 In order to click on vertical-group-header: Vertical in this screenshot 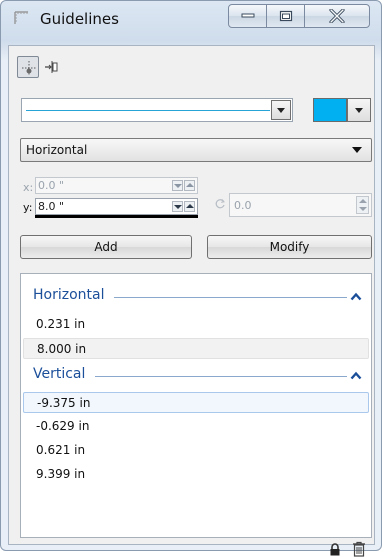, I will do `click(196, 376)`.